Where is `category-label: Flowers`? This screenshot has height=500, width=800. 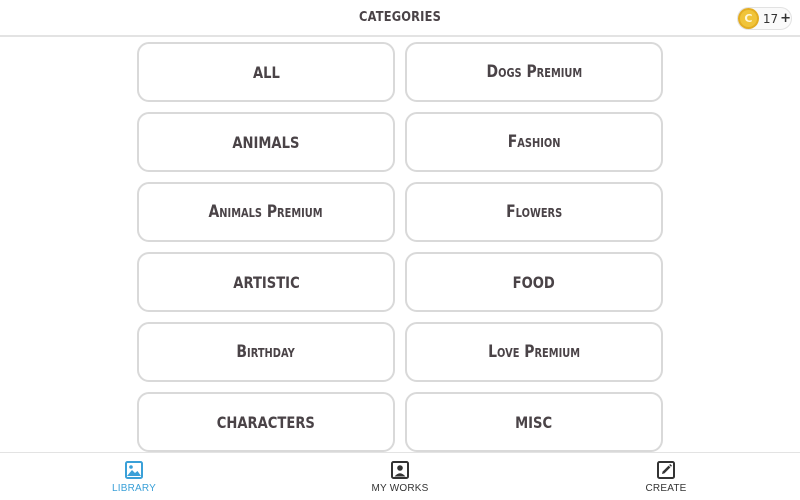 category-label: Flowers is located at coordinates (534, 212).